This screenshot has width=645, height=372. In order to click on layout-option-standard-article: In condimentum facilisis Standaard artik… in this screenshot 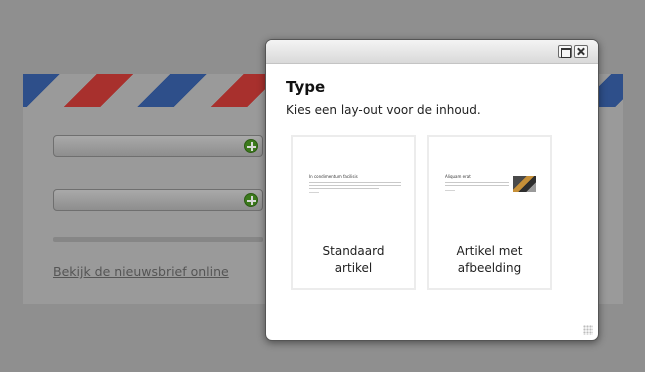, I will do `click(353, 212)`.